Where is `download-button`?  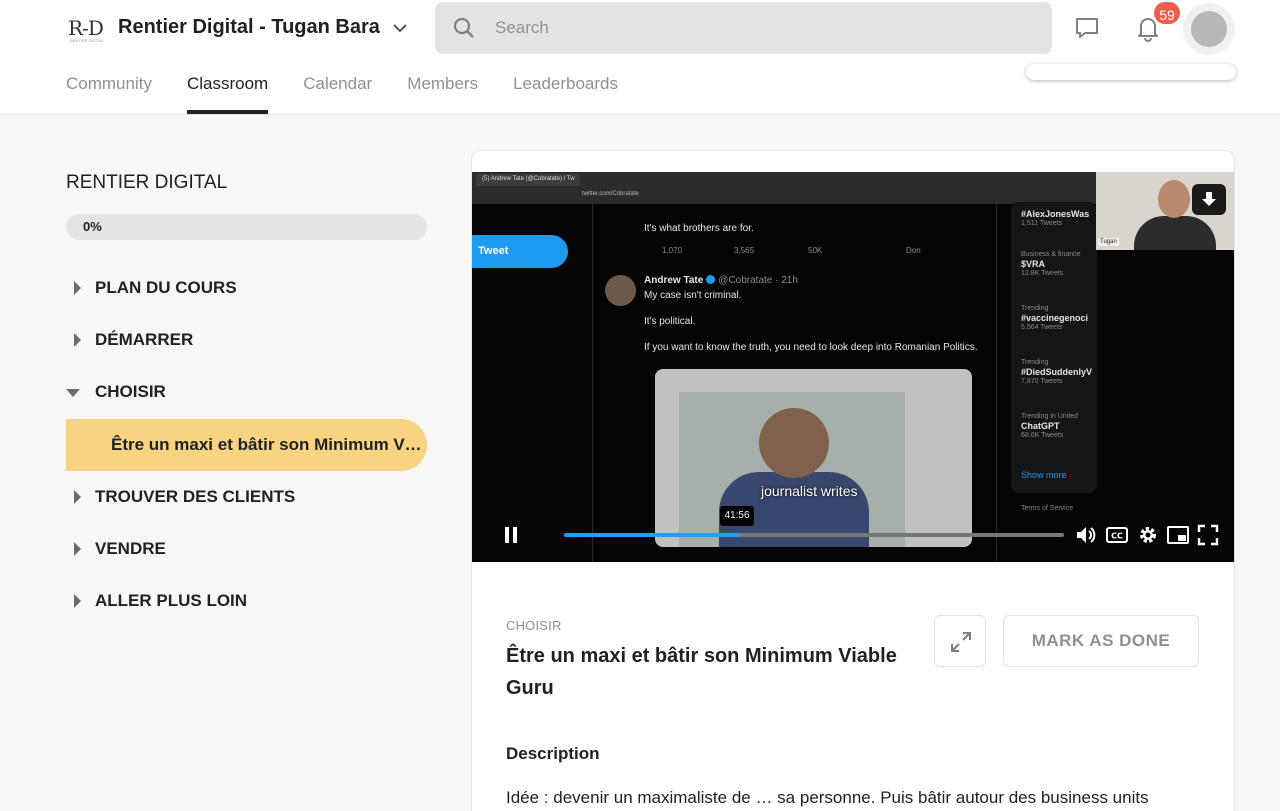
download-button is located at coordinates (1209, 199).